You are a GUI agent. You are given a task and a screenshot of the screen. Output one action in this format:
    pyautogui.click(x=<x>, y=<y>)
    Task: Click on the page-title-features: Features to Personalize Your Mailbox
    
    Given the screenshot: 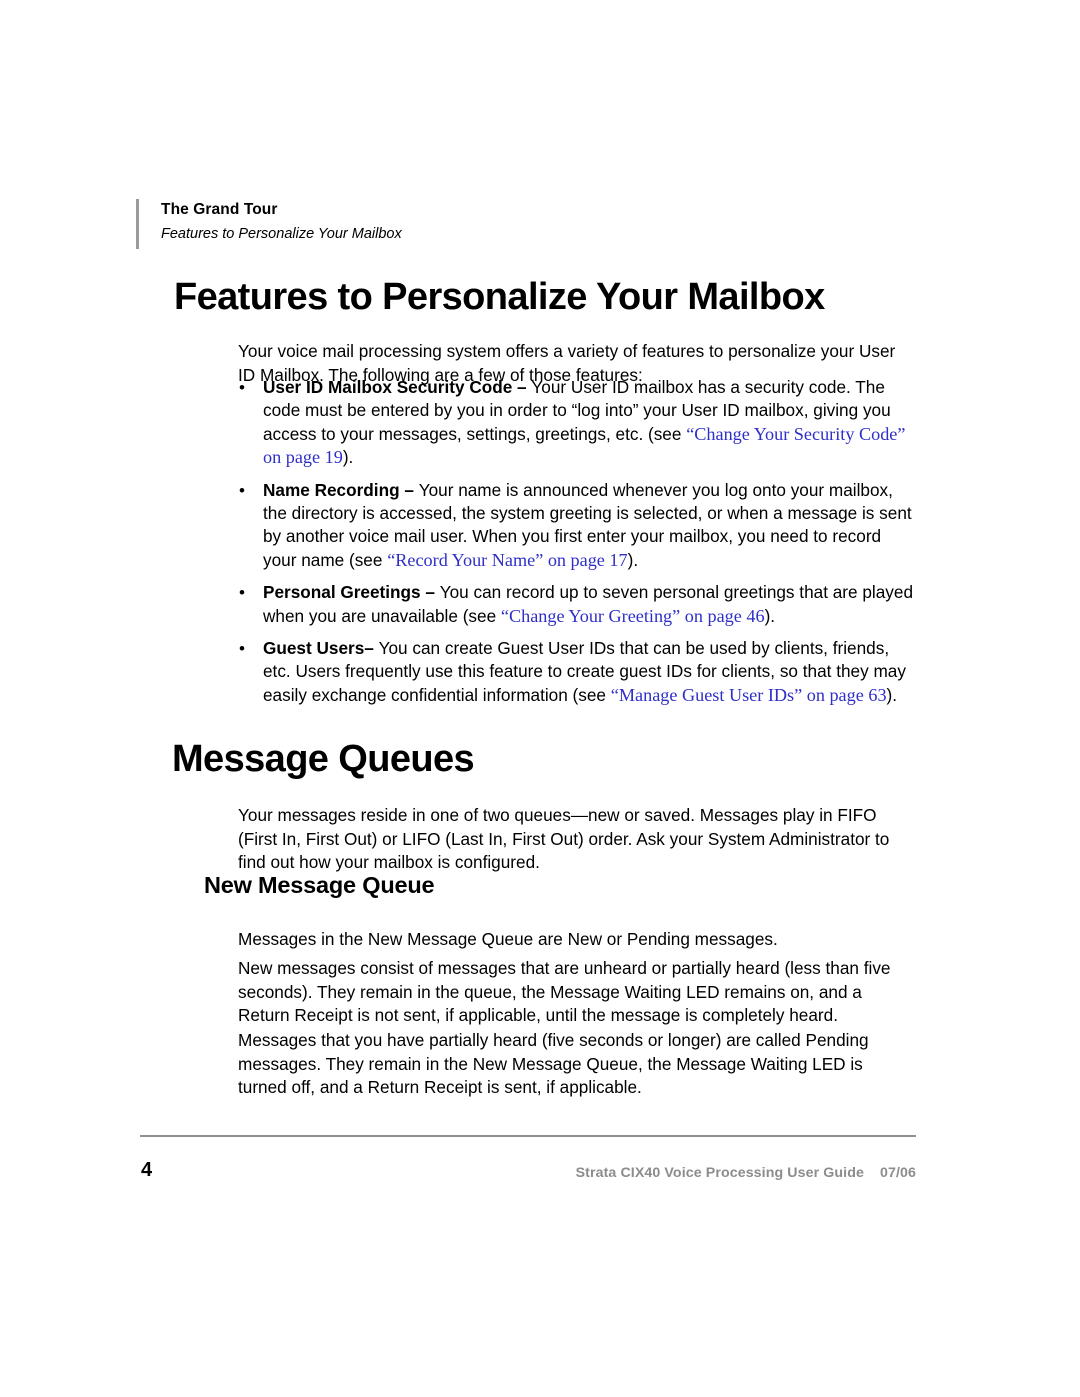 What is the action you would take?
    pyautogui.click(x=499, y=297)
    